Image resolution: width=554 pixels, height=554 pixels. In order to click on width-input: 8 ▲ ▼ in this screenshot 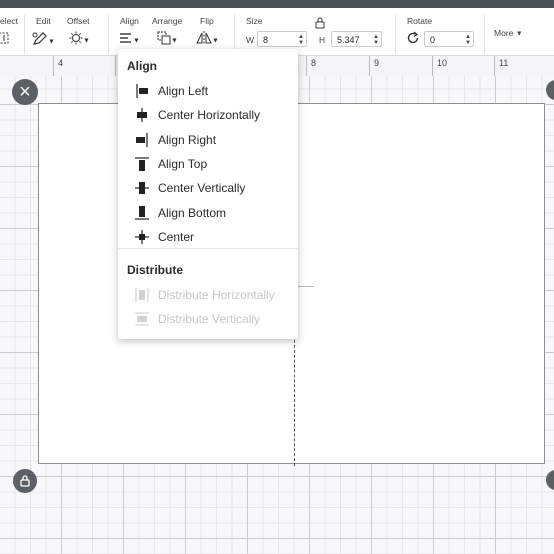, I will do `click(282, 39)`.